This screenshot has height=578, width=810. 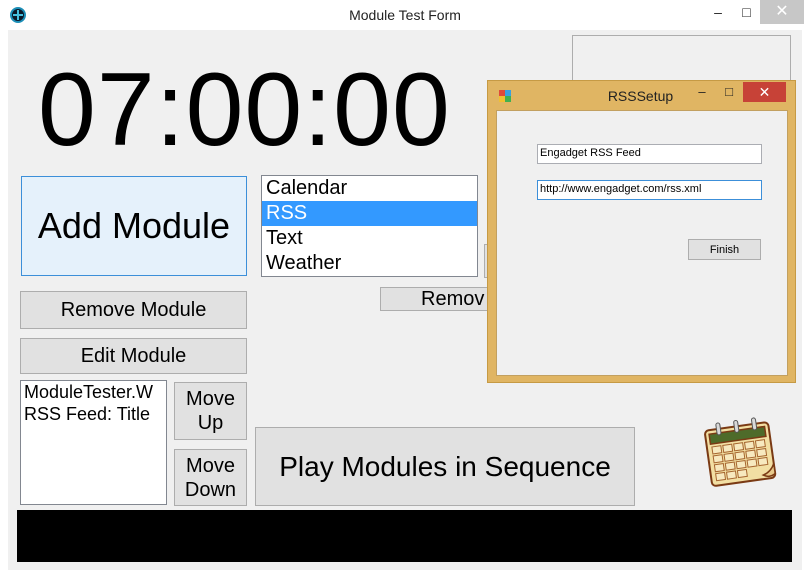 What do you see at coordinates (369, 188) in the screenshot?
I see `list-item: Calendar` at bounding box center [369, 188].